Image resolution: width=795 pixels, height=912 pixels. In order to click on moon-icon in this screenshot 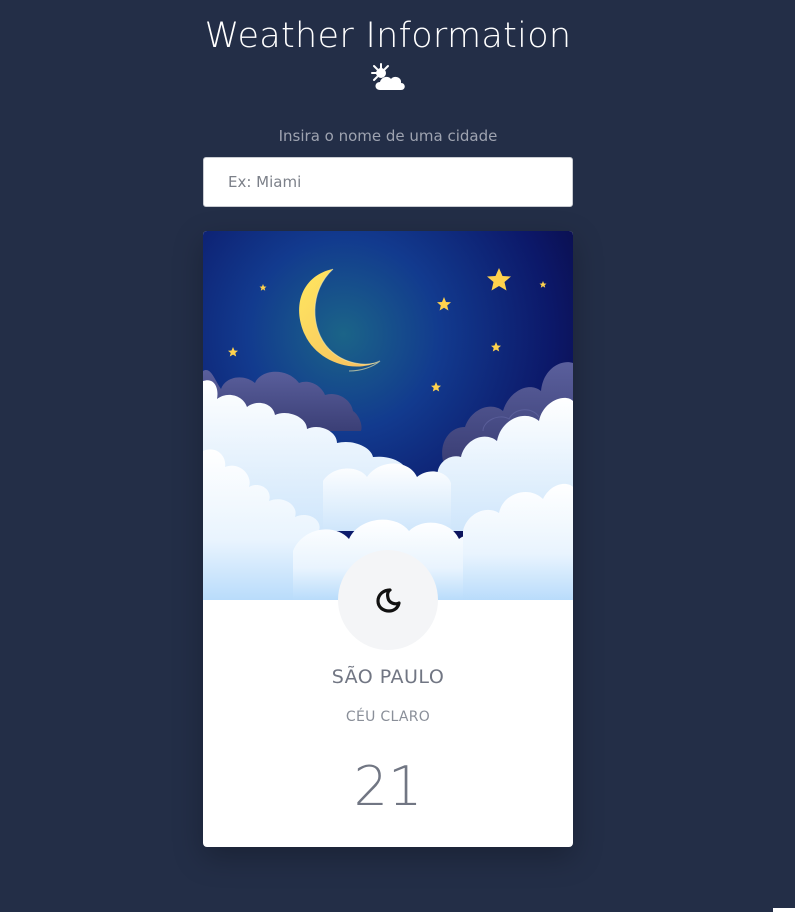, I will do `click(388, 600)`.